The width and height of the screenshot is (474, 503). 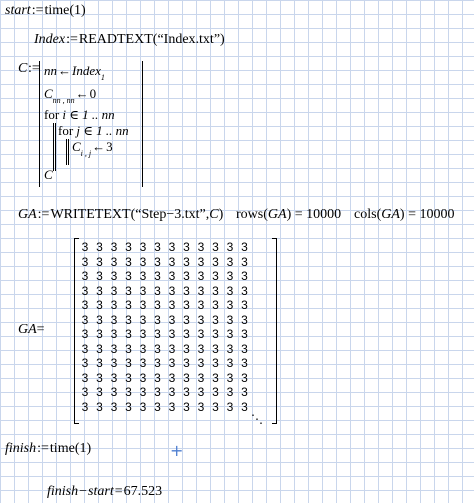 What do you see at coordinates (31, 330) in the screenshot?
I see `matrix-label: GA=` at bounding box center [31, 330].